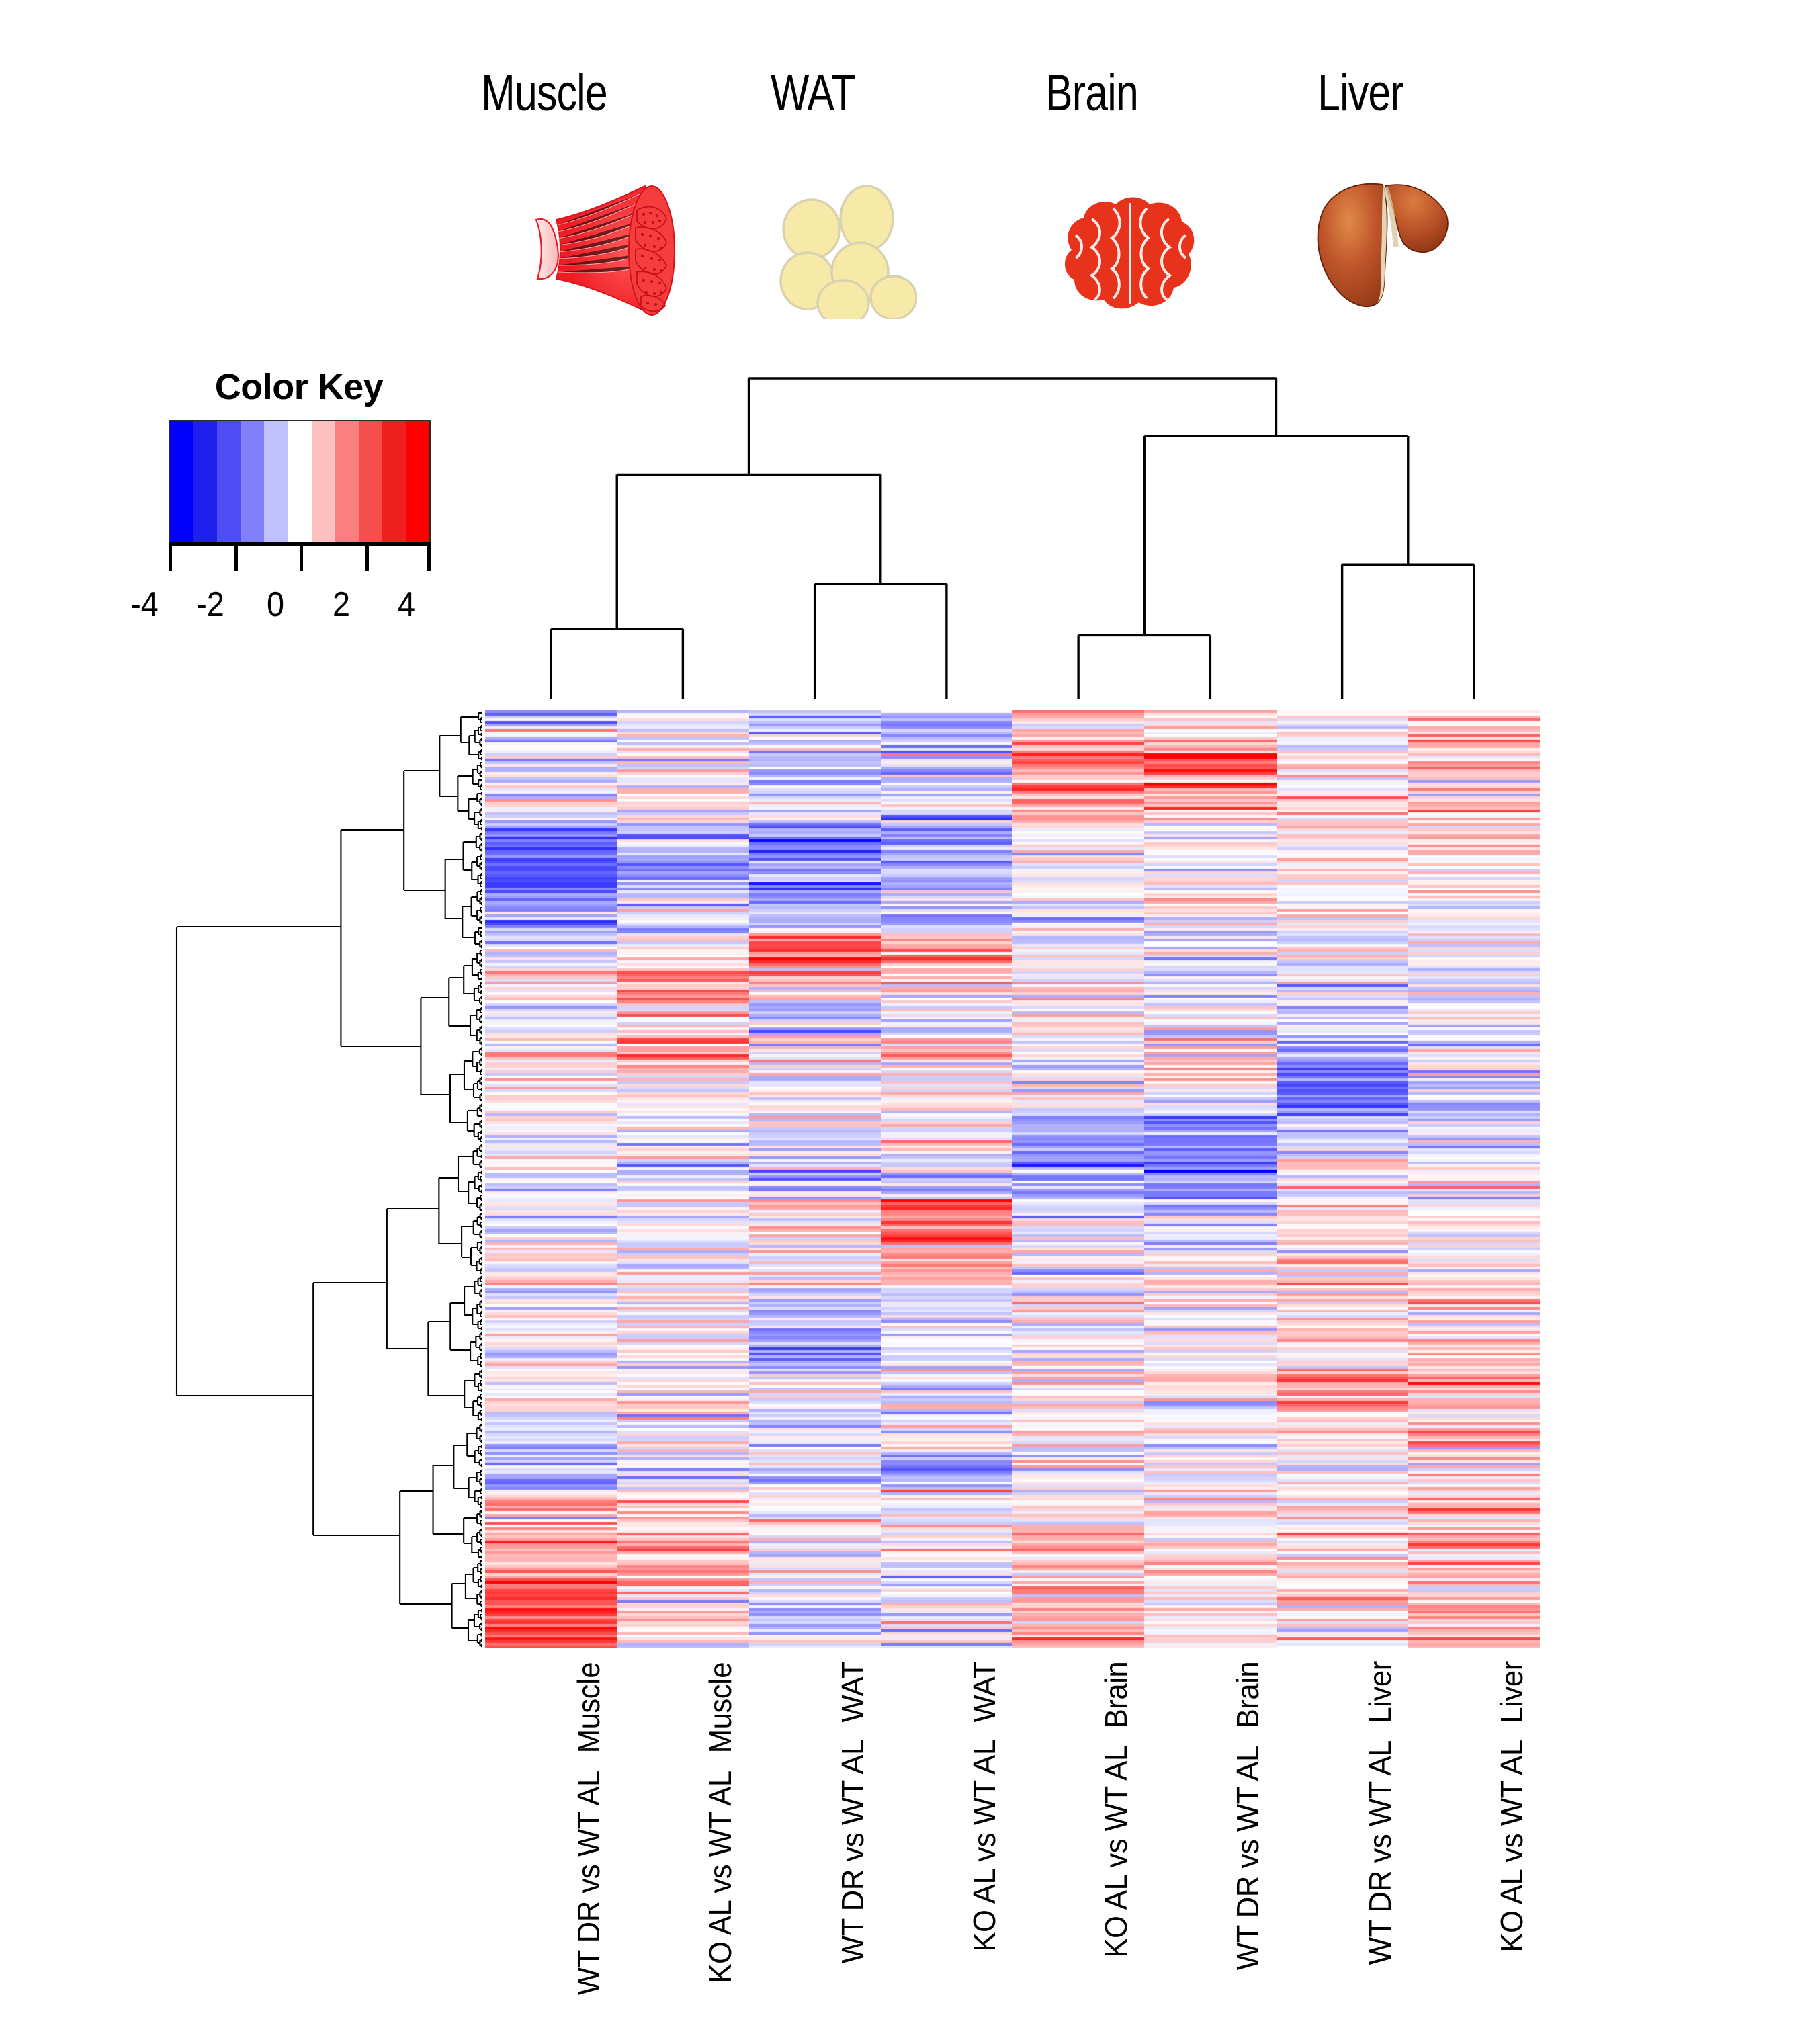  I want to click on column-label-tissue-5: Brain, so click(1248, 1695).